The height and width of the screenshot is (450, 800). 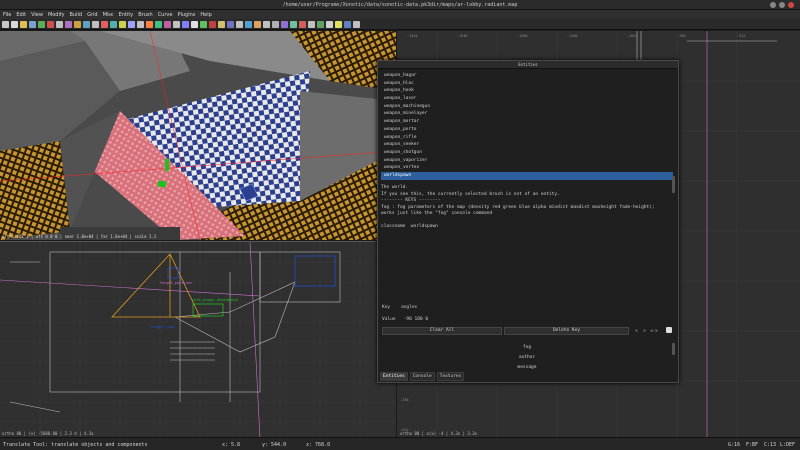 What do you see at coordinates (527, 114) in the screenshot?
I see `entity-class-item: weapon_minelayer` at bounding box center [527, 114].